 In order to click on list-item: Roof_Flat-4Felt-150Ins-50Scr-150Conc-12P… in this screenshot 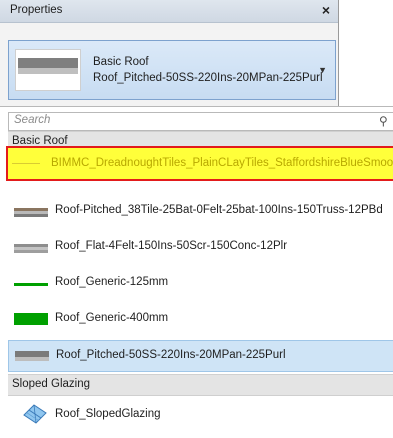, I will do `click(200, 247)`.